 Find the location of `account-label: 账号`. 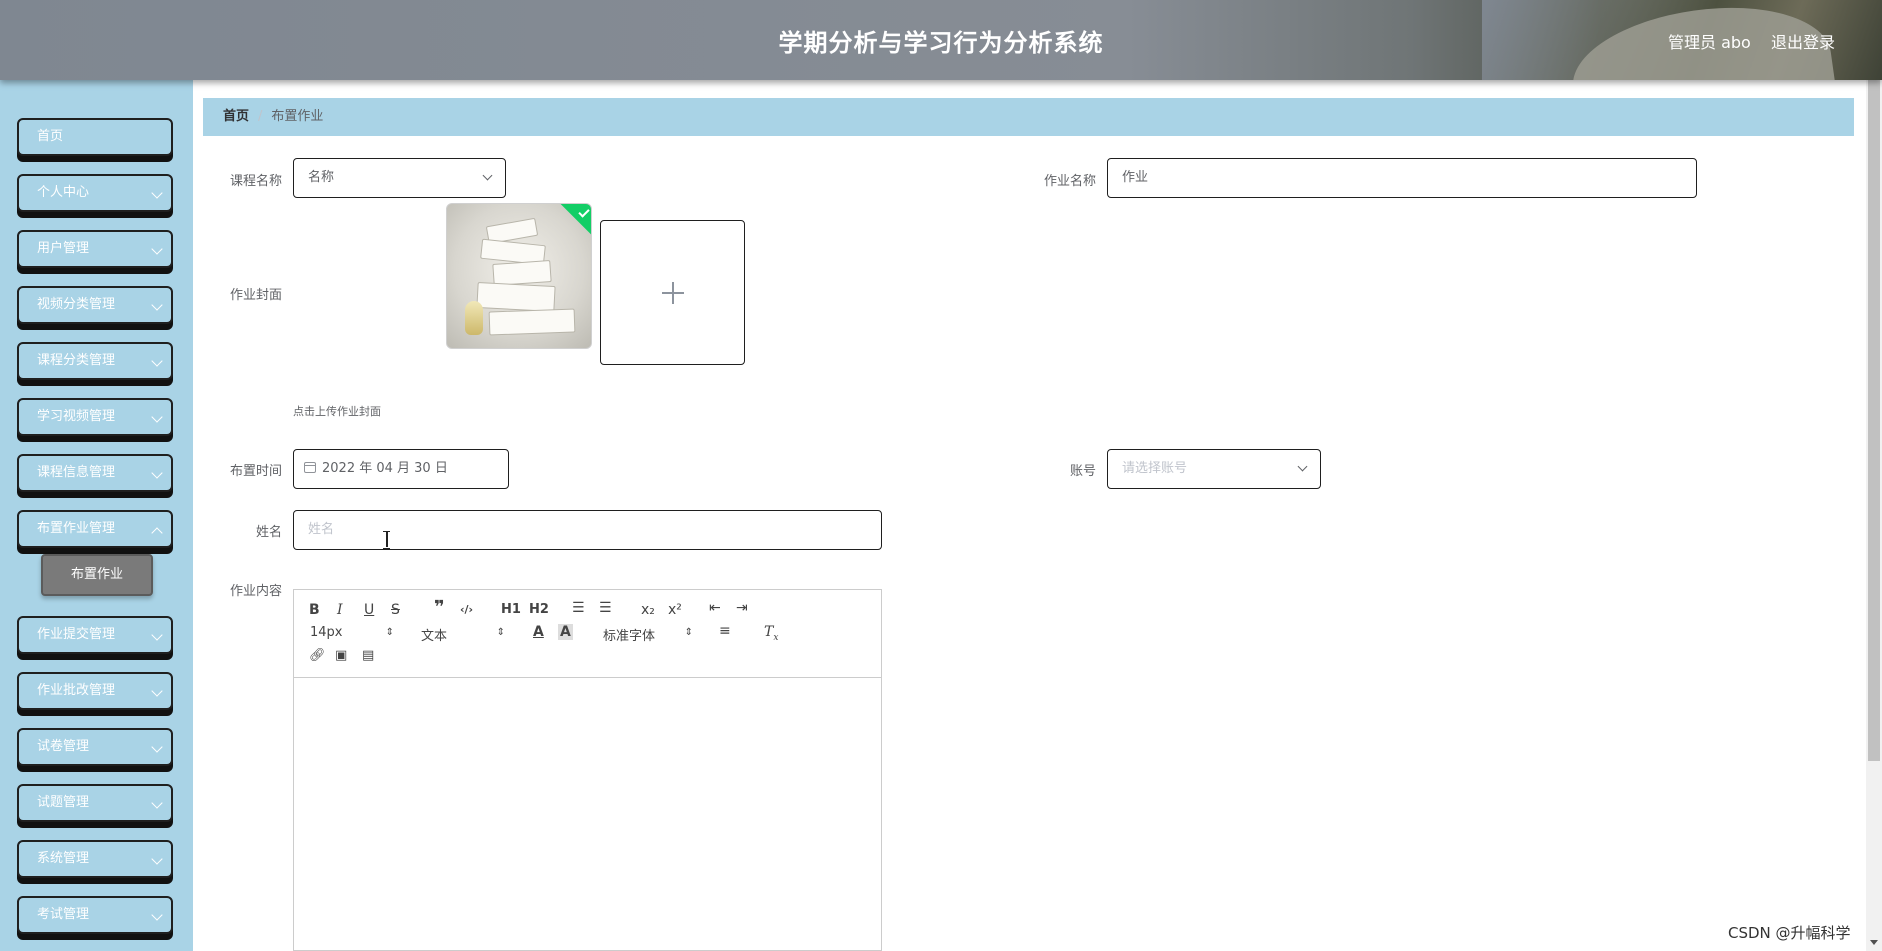

account-label: 账号 is located at coordinates (1082, 471).